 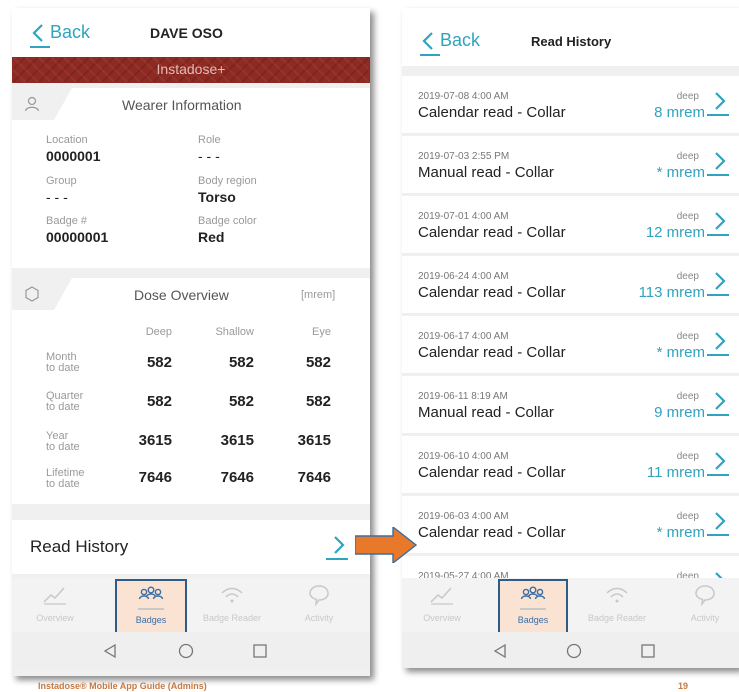 I want to click on col-eye: Eye, so click(x=321, y=332).